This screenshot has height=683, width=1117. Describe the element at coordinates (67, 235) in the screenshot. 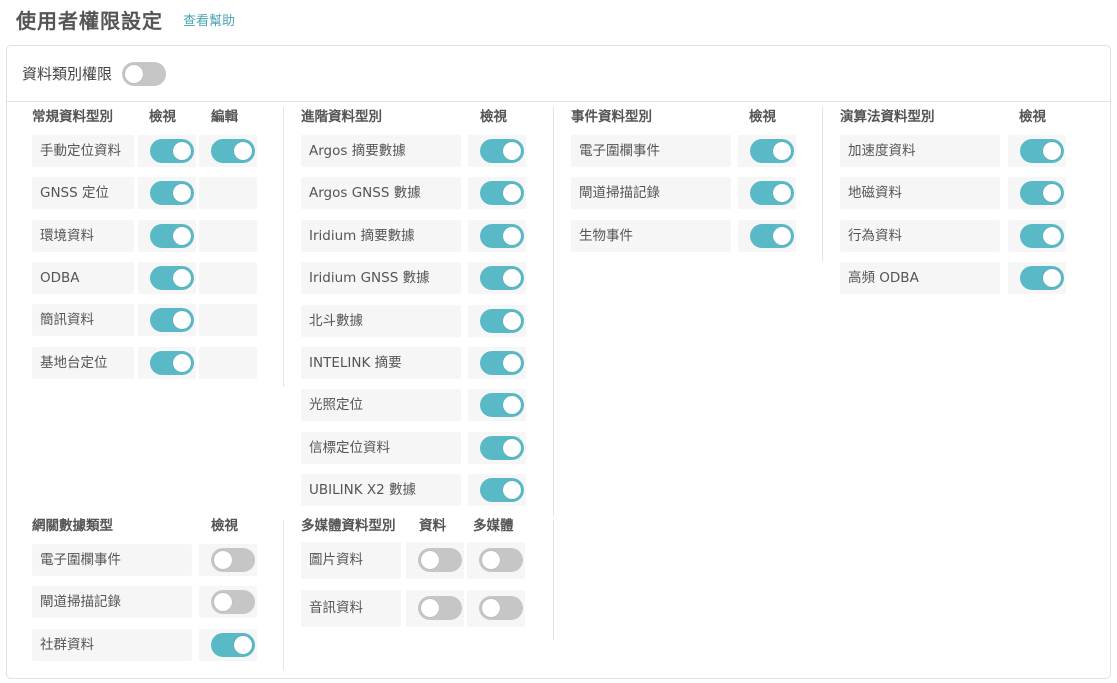

I see `row-label: 環境資料` at that location.